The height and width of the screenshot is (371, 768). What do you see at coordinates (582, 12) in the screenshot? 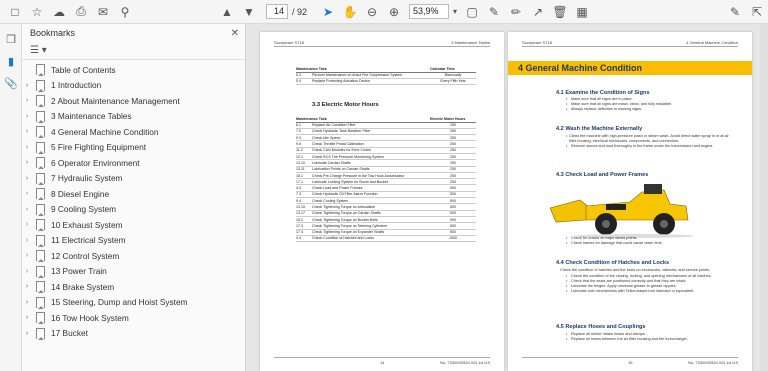
I see `crop-icon: ▦` at bounding box center [582, 12].